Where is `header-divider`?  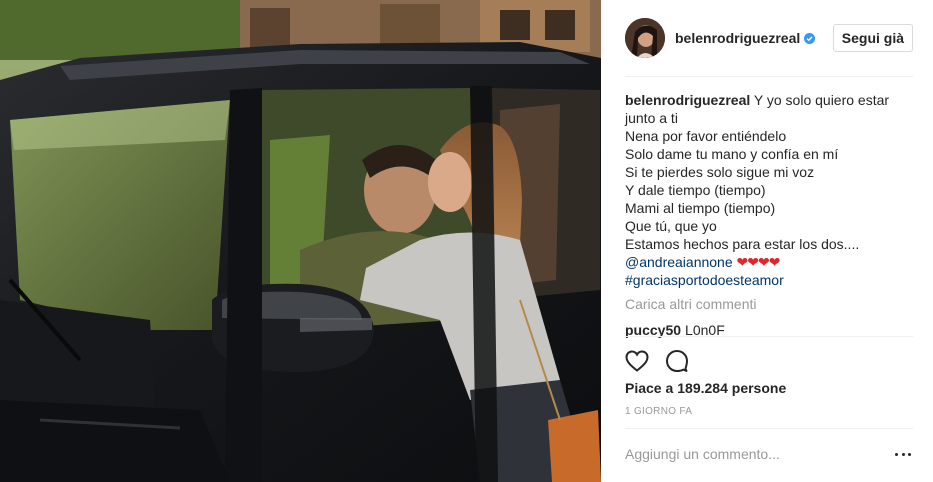 header-divider is located at coordinates (769, 76).